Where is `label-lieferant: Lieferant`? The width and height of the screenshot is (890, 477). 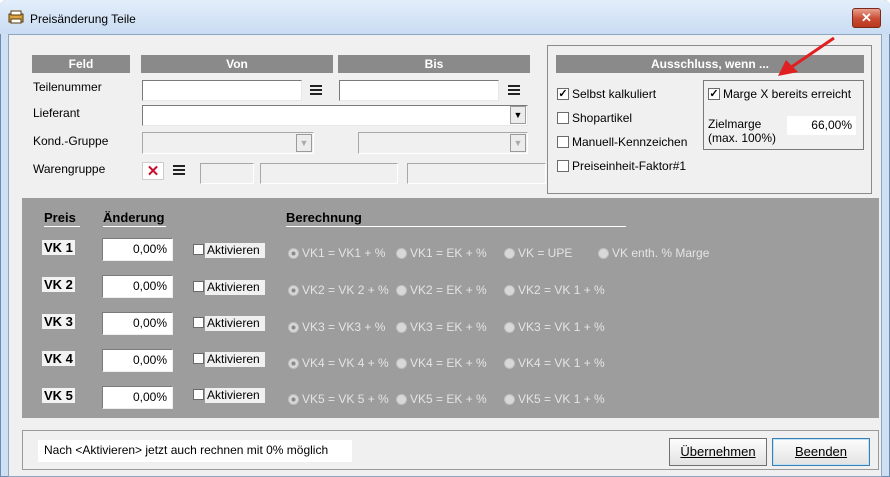
label-lieferant: Lieferant is located at coordinates (56, 113).